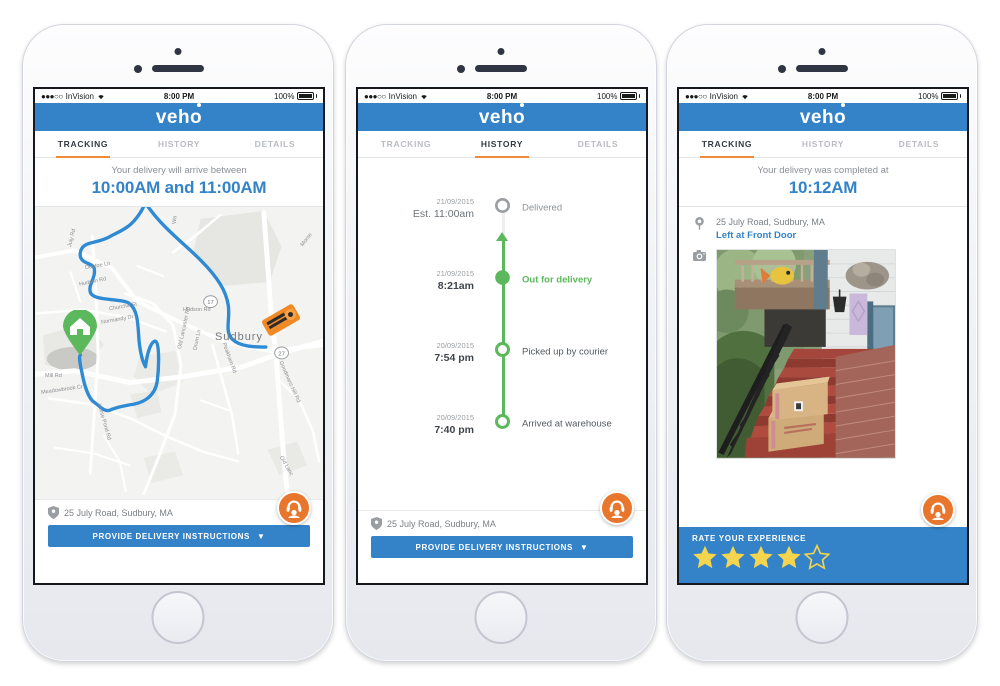 Image resolution: width=1000 pixels, height=686 pixels. Describe the element at coordinates (567, 424) in the screenshot. I see `timeline-label: Arrived at warehouse` at that location.